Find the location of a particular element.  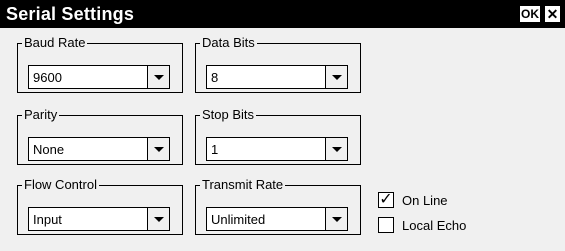

data-bits-value: 8 is located at coordinates (215, 77).